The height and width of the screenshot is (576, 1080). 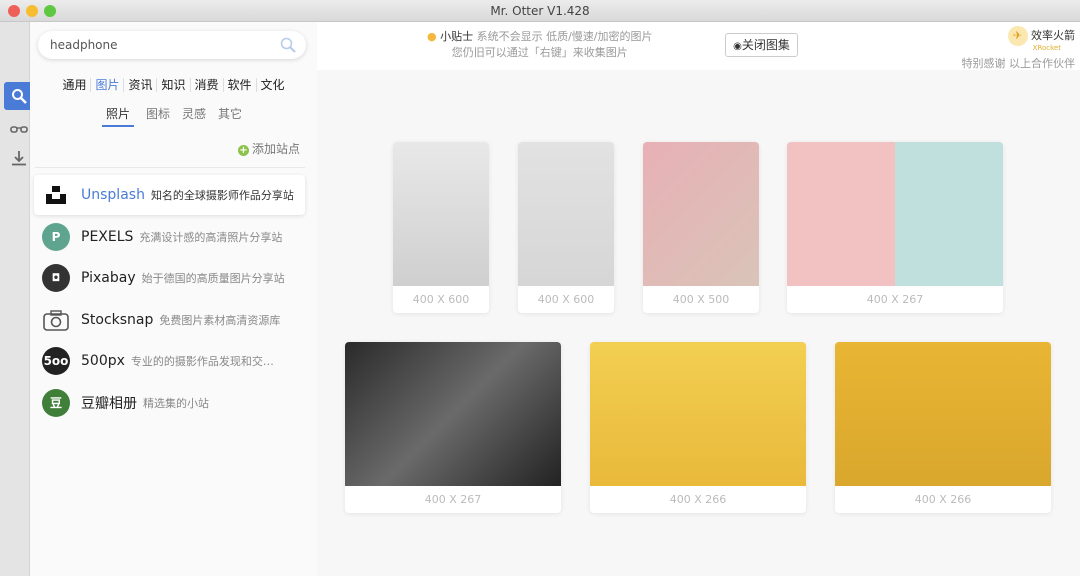 I want to click on partner-info: ✈ 效率火箭 XRocket 特别感谢 以上合作伙伴, so click(x=1018, y=49).